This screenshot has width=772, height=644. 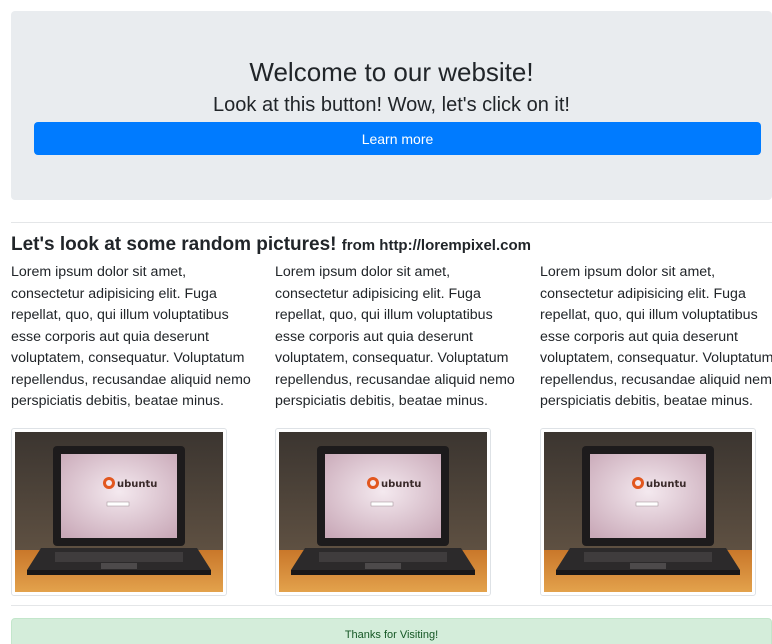 What do you see at coordinates (391, 222) in the screenshot?
I see `top-divider` at bounding box center [391, 222].